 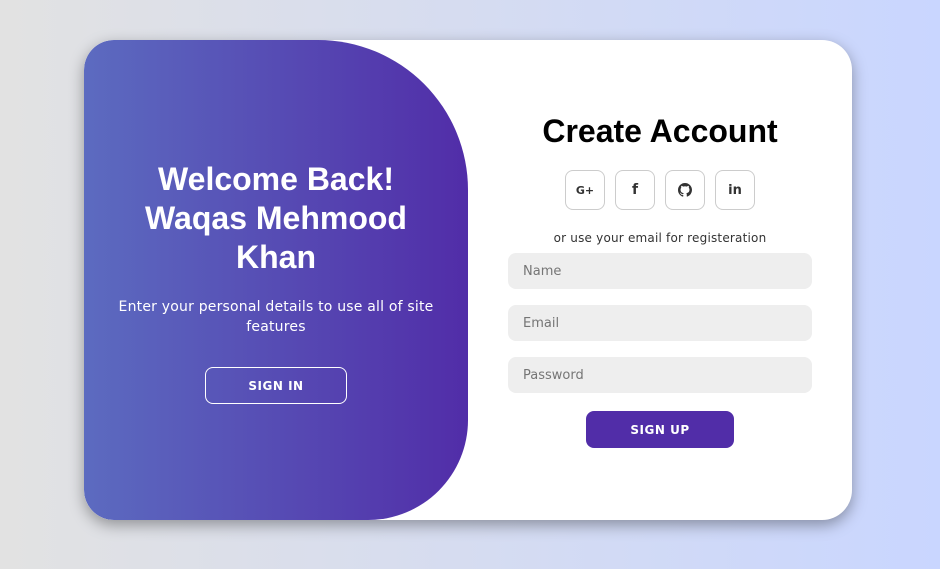 I want to click on github-glyph, so click(x=685, y=190).